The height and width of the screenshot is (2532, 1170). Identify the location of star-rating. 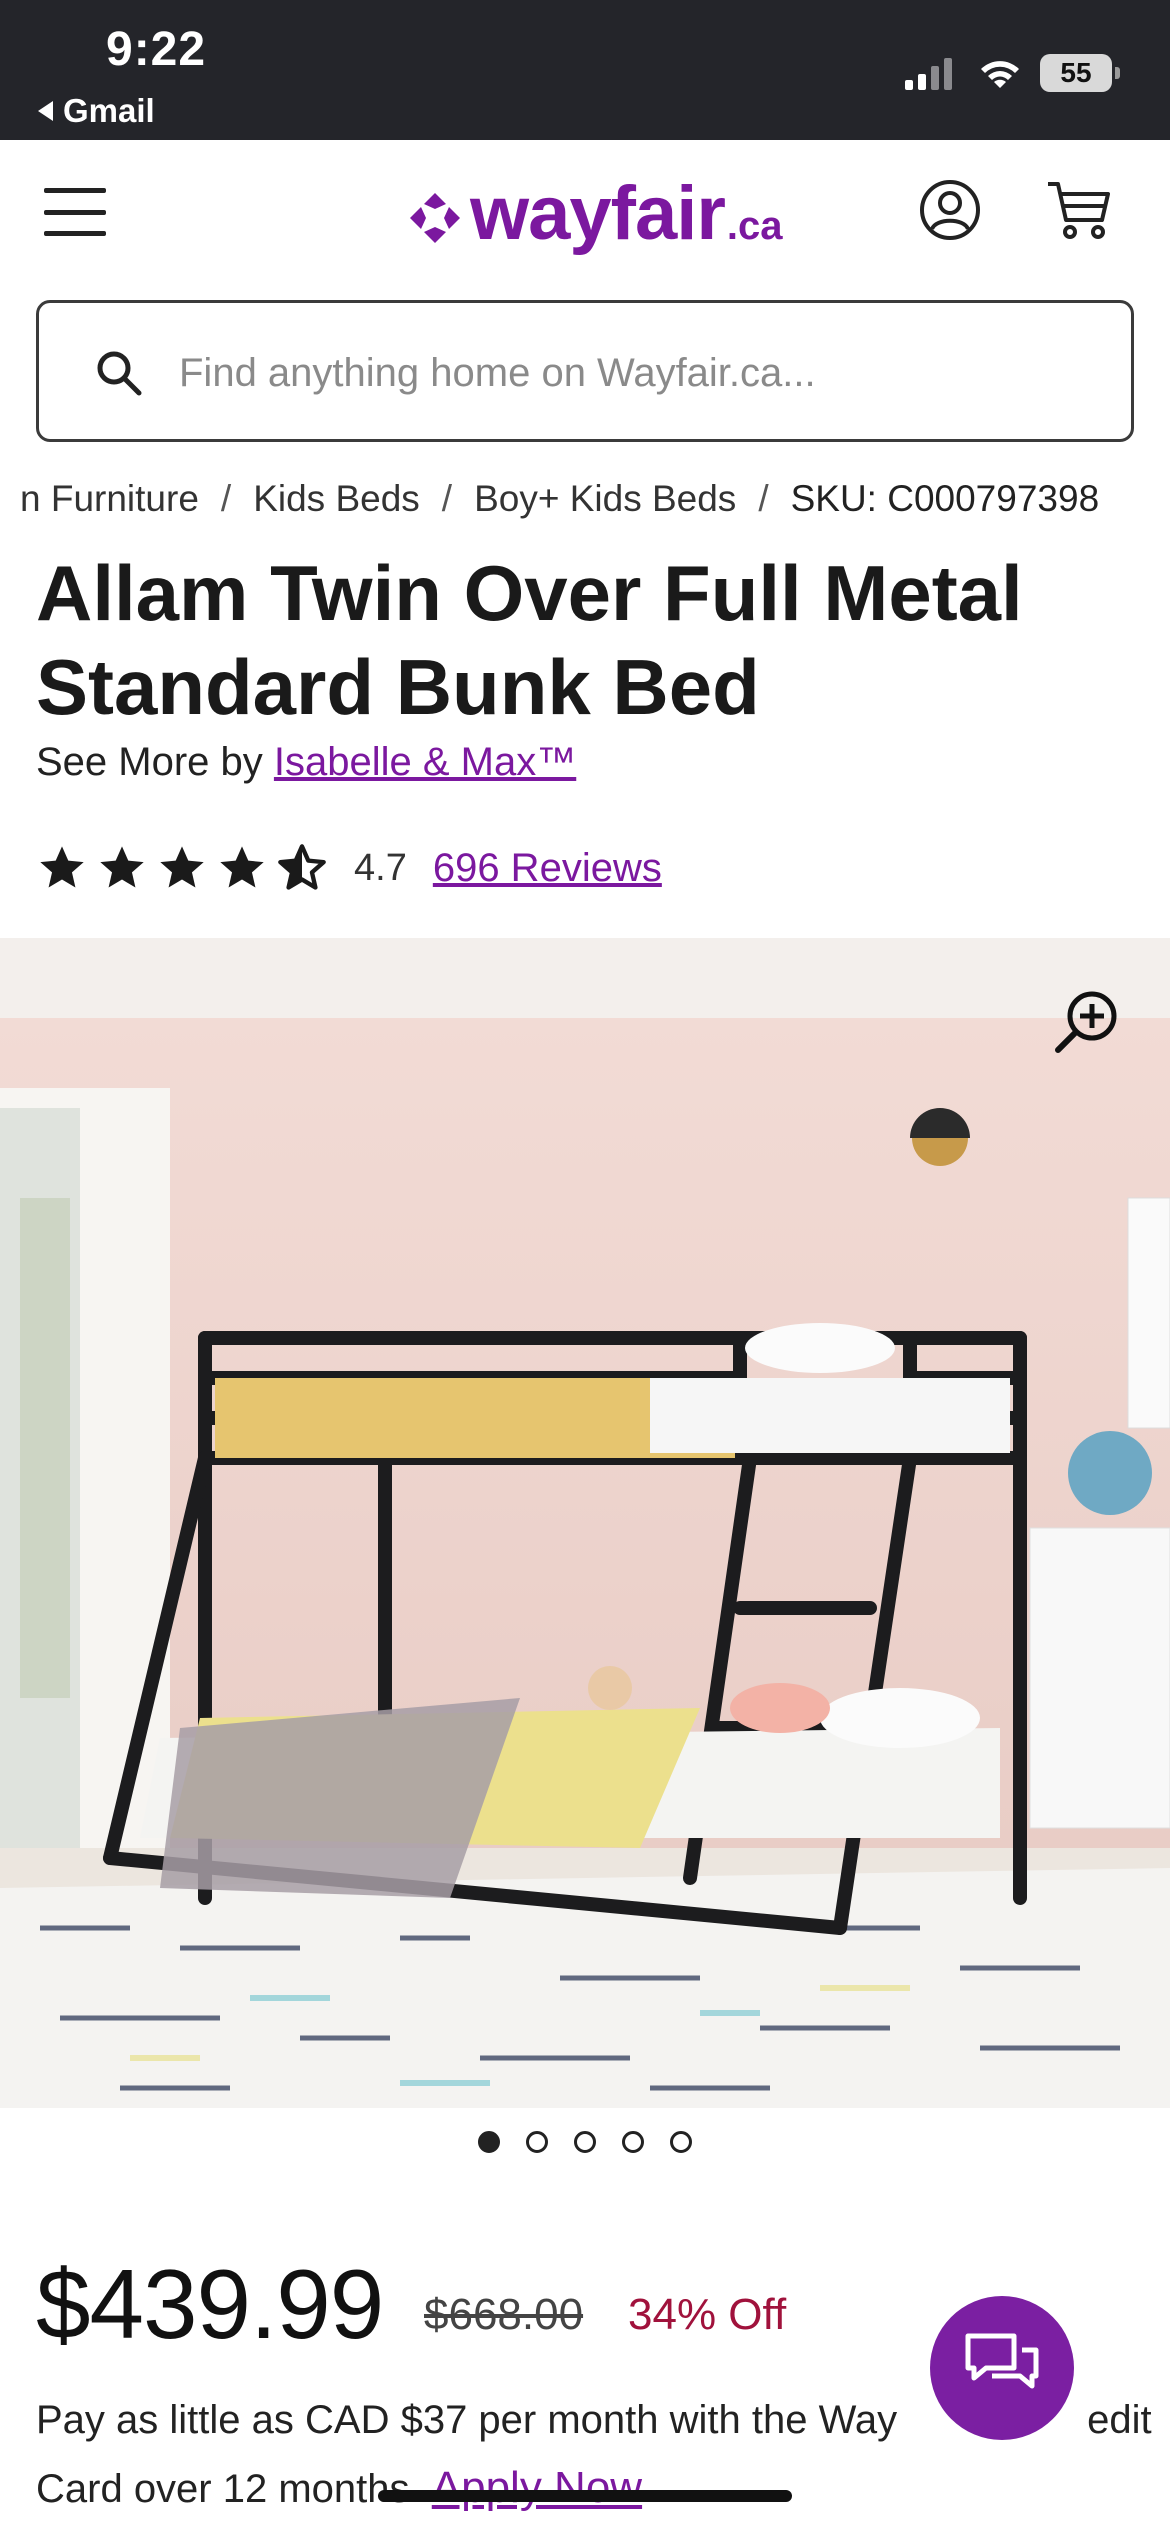
(182, 868).